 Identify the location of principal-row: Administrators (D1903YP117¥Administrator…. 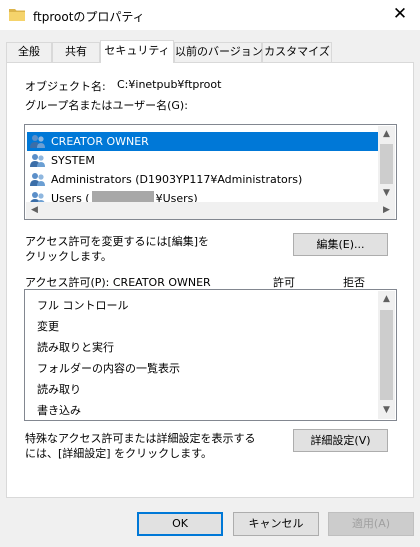
(202, 179).